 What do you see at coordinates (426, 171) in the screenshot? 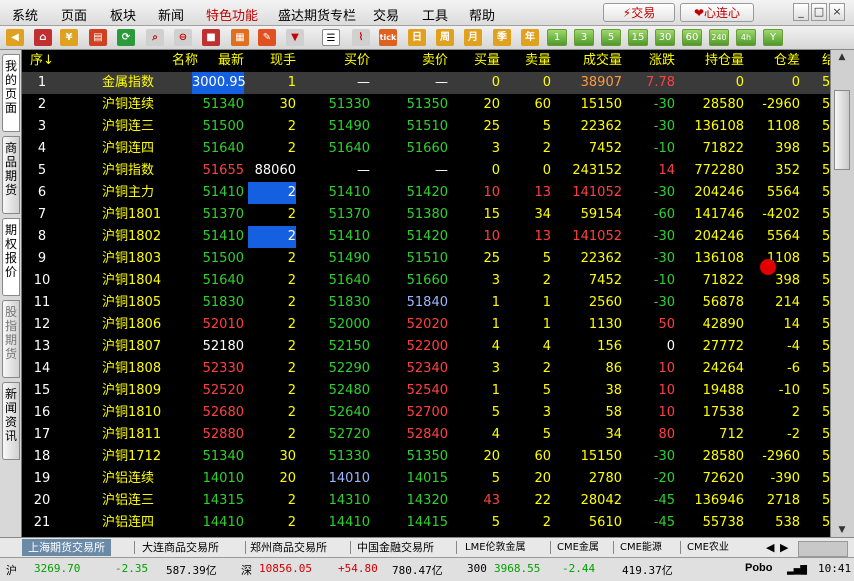
I see `table-row: 5 沪铜指数 51655 88060 — — 0 0 243152 14 772280 352 5` at bounding box center [426, 171].